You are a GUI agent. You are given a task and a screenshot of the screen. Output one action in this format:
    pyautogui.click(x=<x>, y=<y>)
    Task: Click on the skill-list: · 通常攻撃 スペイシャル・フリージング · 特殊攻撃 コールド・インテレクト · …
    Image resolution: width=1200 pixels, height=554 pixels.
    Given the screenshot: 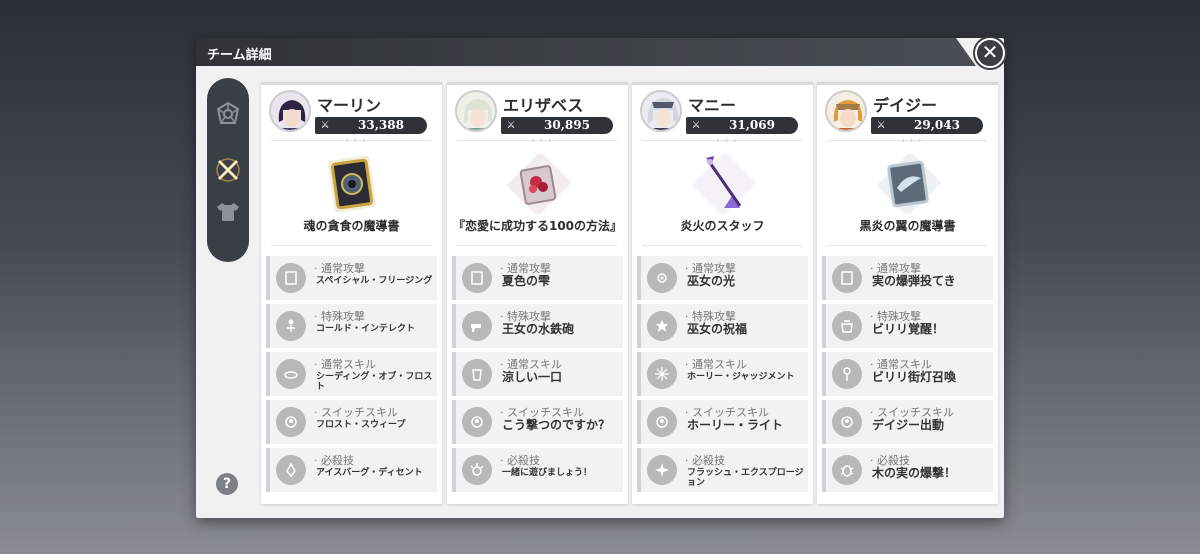 What is the action you would take?
    pyautogui.click(x=351, y=376)
    